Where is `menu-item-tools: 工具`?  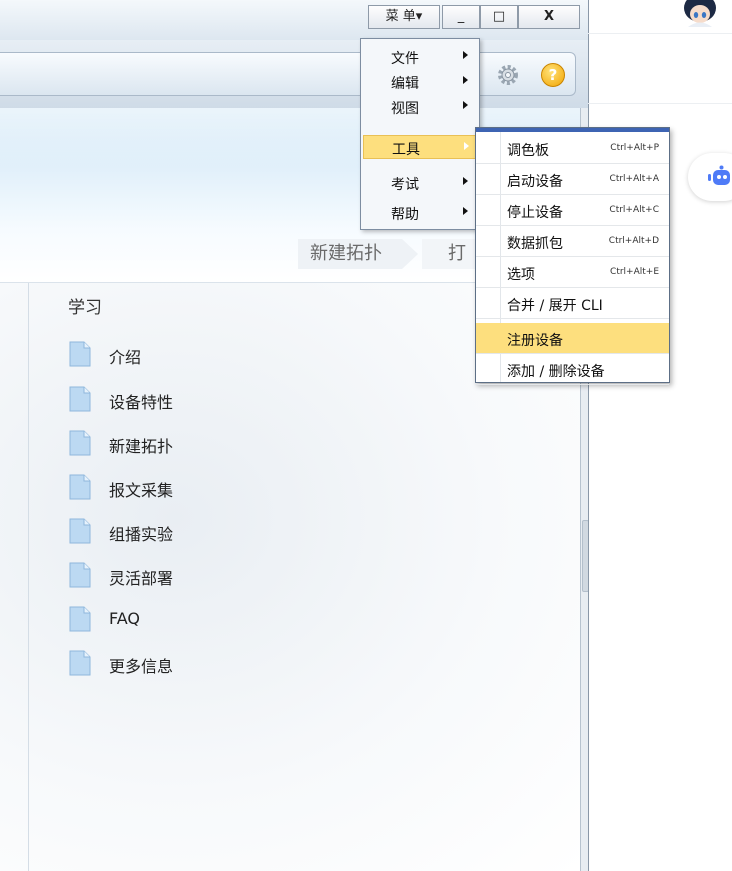 menu-item-tools: 工具 is located at coordinates (420, 147).